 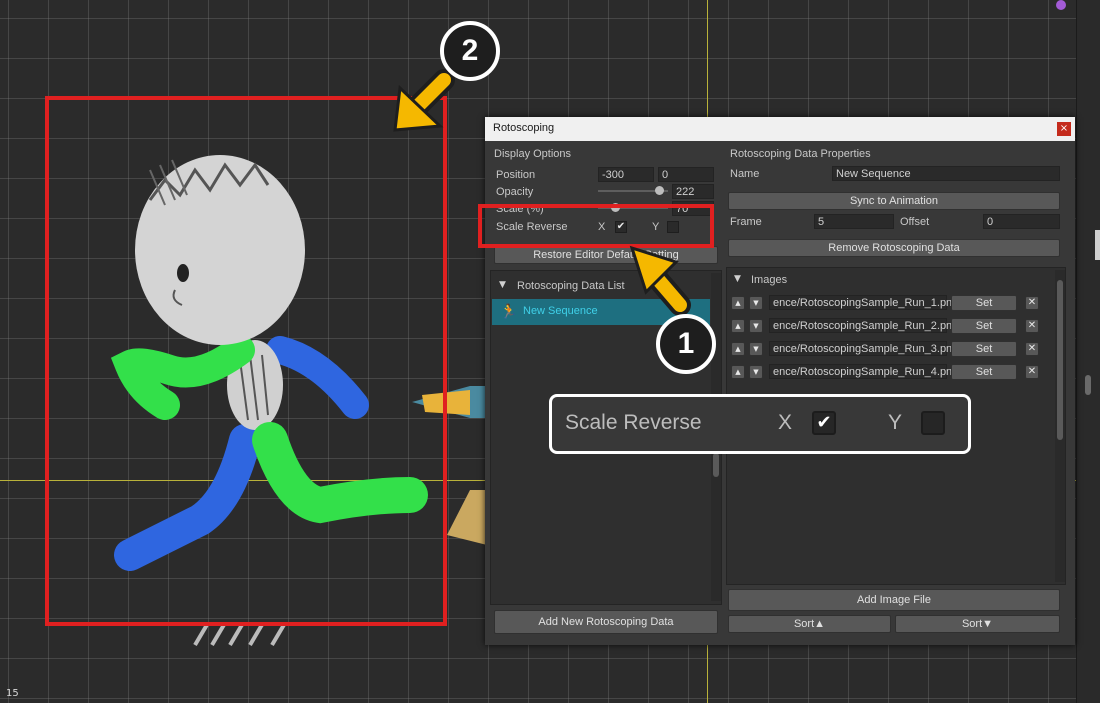 What do you see at coordinates (854, 221) in the screenshot?
I see `frame-field: 5` at bounding box center [854, 221].